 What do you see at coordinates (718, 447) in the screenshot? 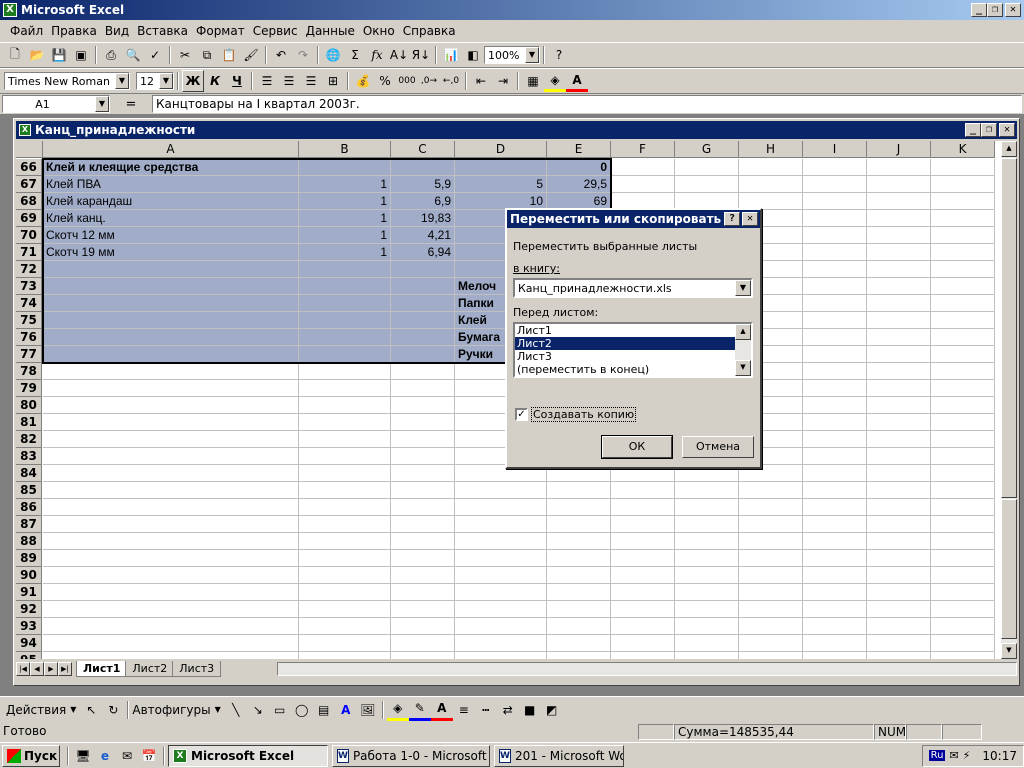
I see `cancel-button: Отмена` at bounding box center [718, 447].